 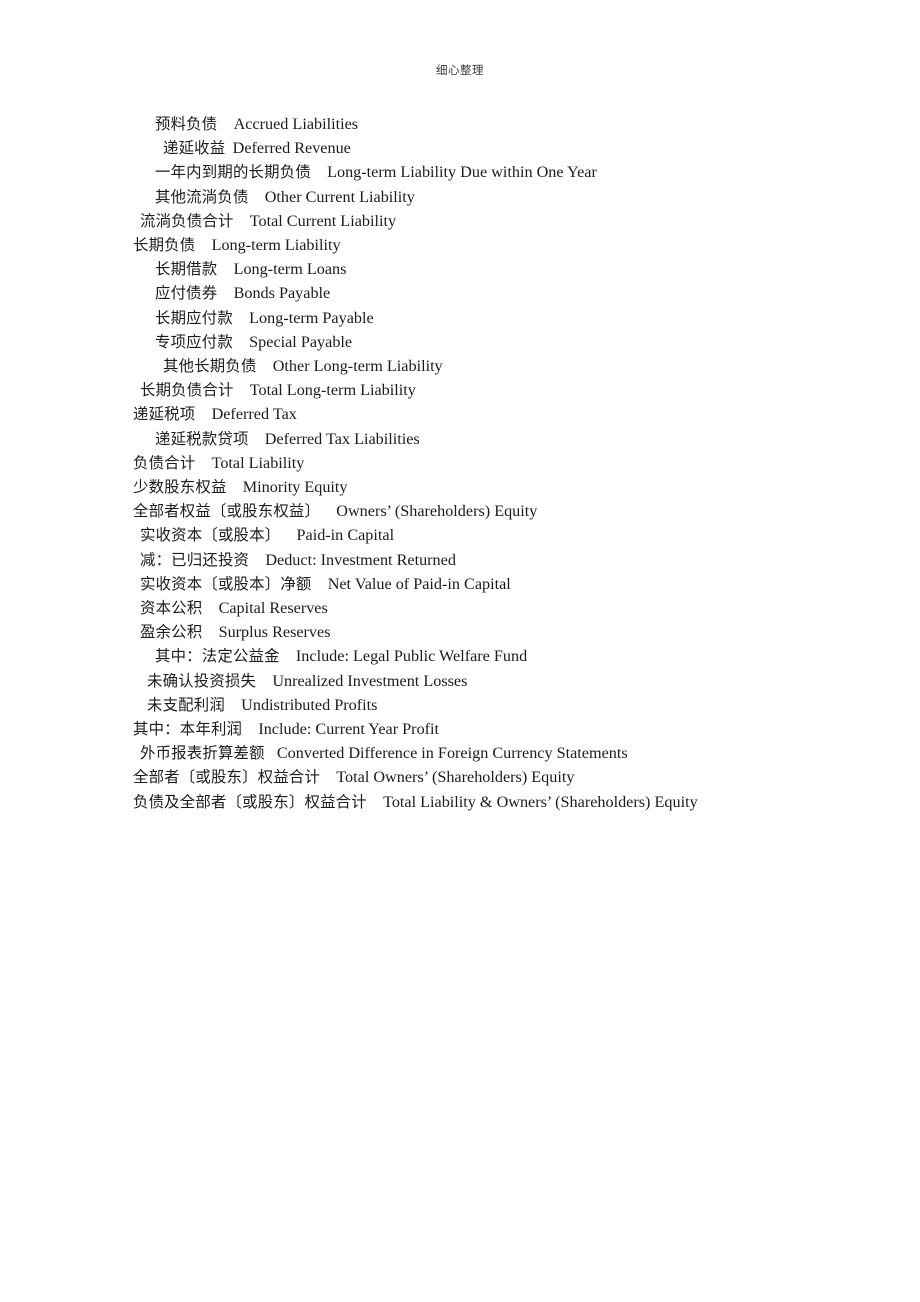 I want to click on term-chinese: 递延税款贷项, so click(x=202, y=438).